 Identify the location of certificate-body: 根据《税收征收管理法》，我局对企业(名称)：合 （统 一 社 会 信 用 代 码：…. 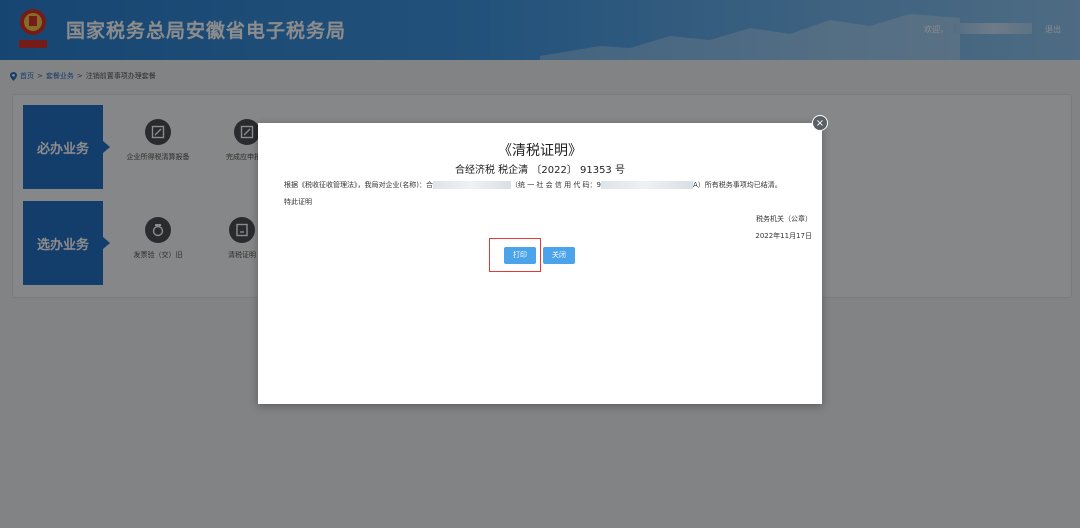
(533, 185).